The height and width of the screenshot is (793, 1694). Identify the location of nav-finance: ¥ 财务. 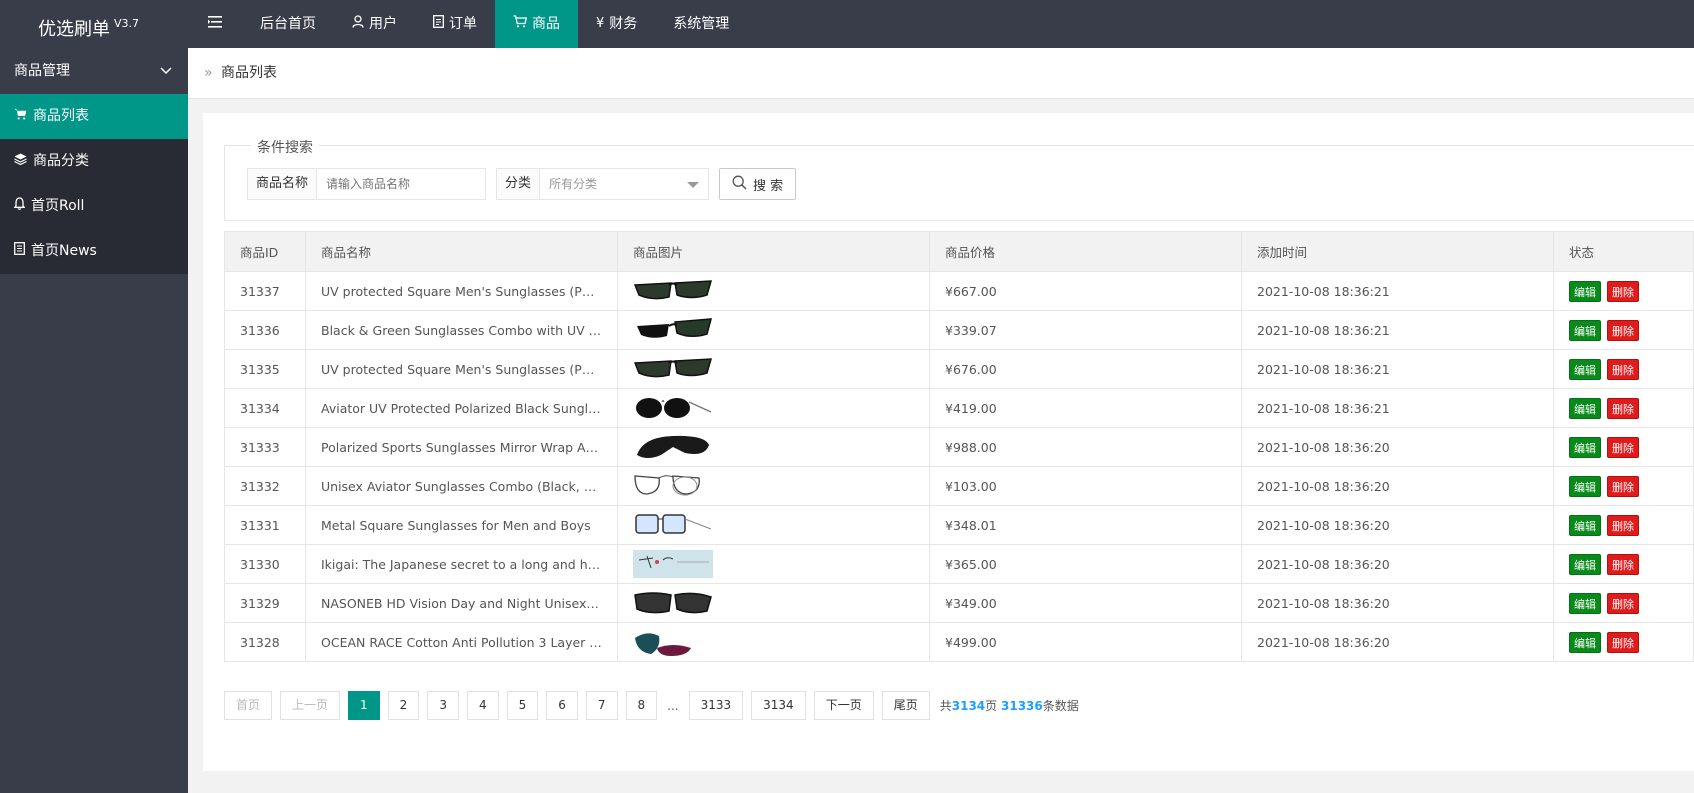
(616, 24).